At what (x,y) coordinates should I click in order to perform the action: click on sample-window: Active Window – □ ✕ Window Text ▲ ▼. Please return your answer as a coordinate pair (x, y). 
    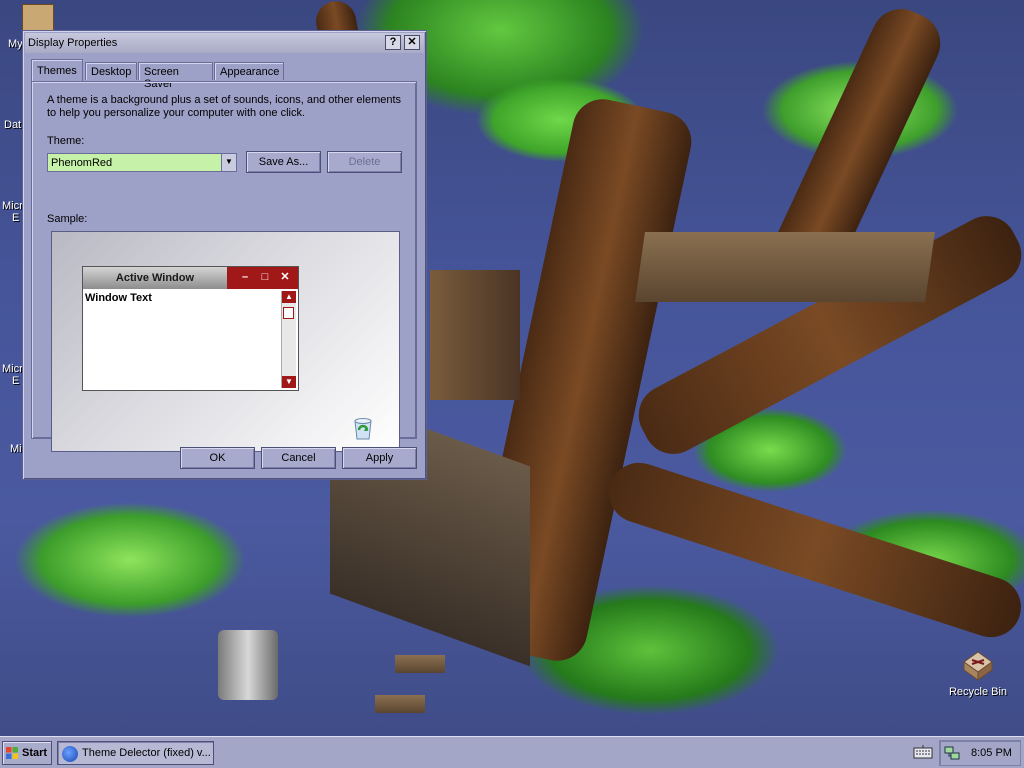
    Looking at the image, I should click on (190, 328).